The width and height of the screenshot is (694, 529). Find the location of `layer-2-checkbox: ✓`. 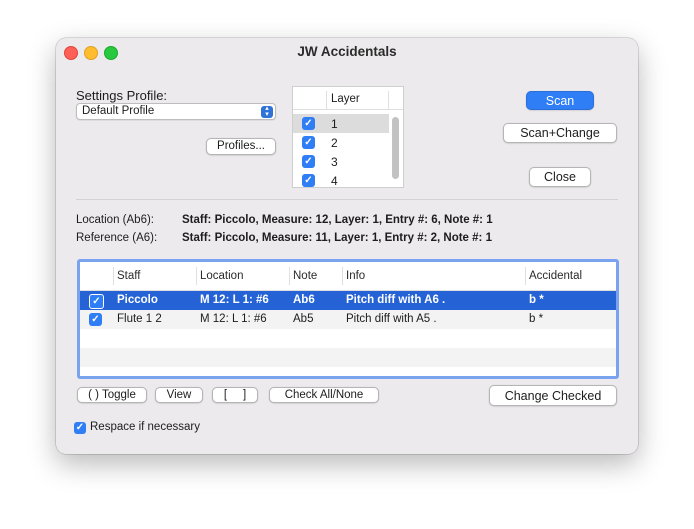

layer-2-checkbox: ✓ is located at coordinates (308, 142).